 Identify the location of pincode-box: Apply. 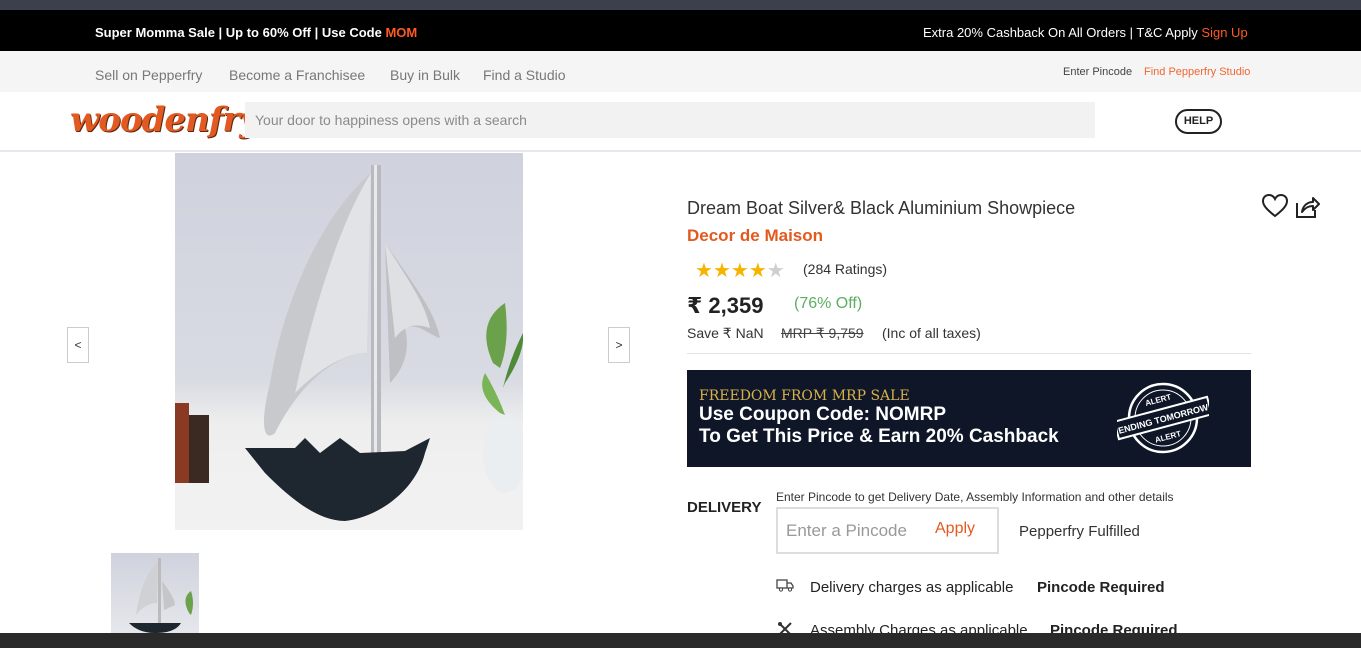
(887, 530).